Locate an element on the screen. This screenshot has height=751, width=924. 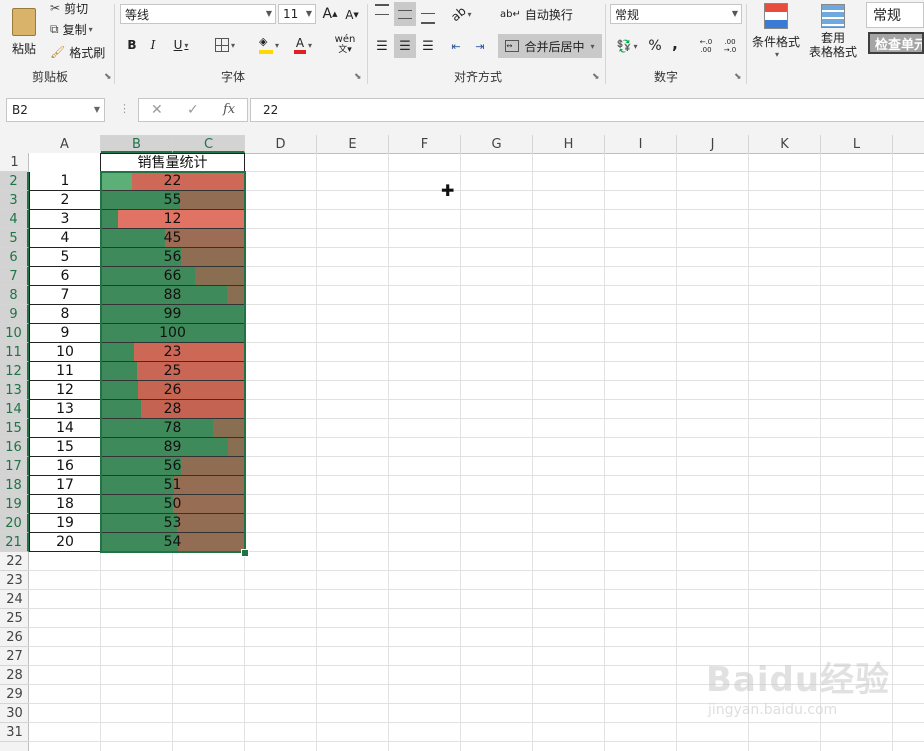
shrink-font-button: A ▼ is located at coordinates (352, 15).